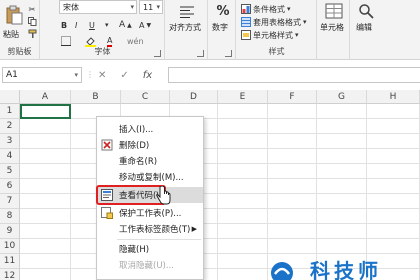 Image resolution: width=420 pixels, height=280 pixels. What do you see at coordinates (246, 9) in the screenshot?
I see `conditional-format-icon` at bounding box center [246, 9].